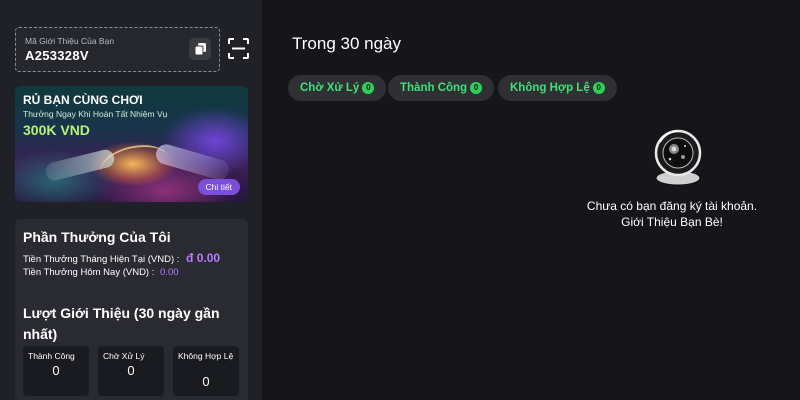 This screenshot has height=400, width=800. What do you see at coordinates (206, 356) in the screenshot?
I see `stat-label: Không Hợp Lệ` at bounding box center [206, 356].